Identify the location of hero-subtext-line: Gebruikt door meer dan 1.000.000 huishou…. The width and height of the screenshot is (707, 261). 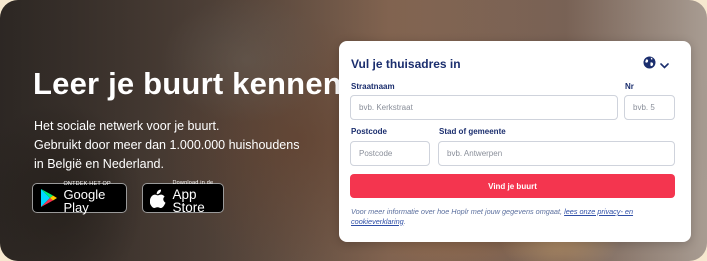
(167, 145).